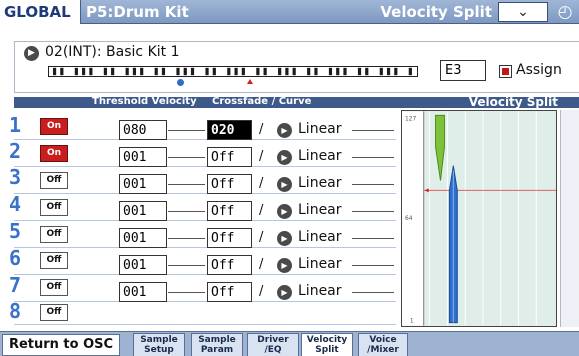  I want to click on chevron-down-icon: ⌄, so click(523, 12).